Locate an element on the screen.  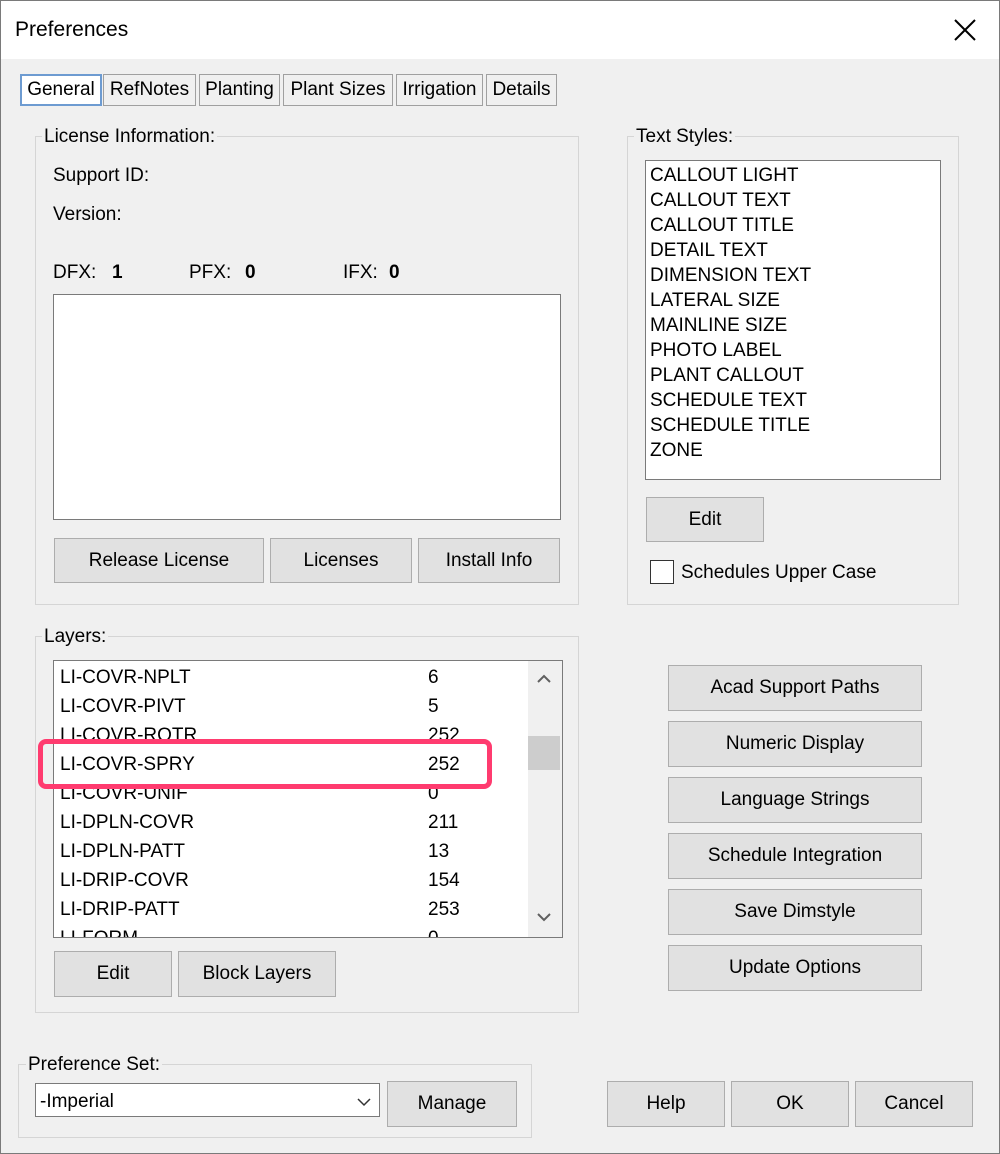
list-item: CALLOUT TEXT is located at coordinates (720, 200).